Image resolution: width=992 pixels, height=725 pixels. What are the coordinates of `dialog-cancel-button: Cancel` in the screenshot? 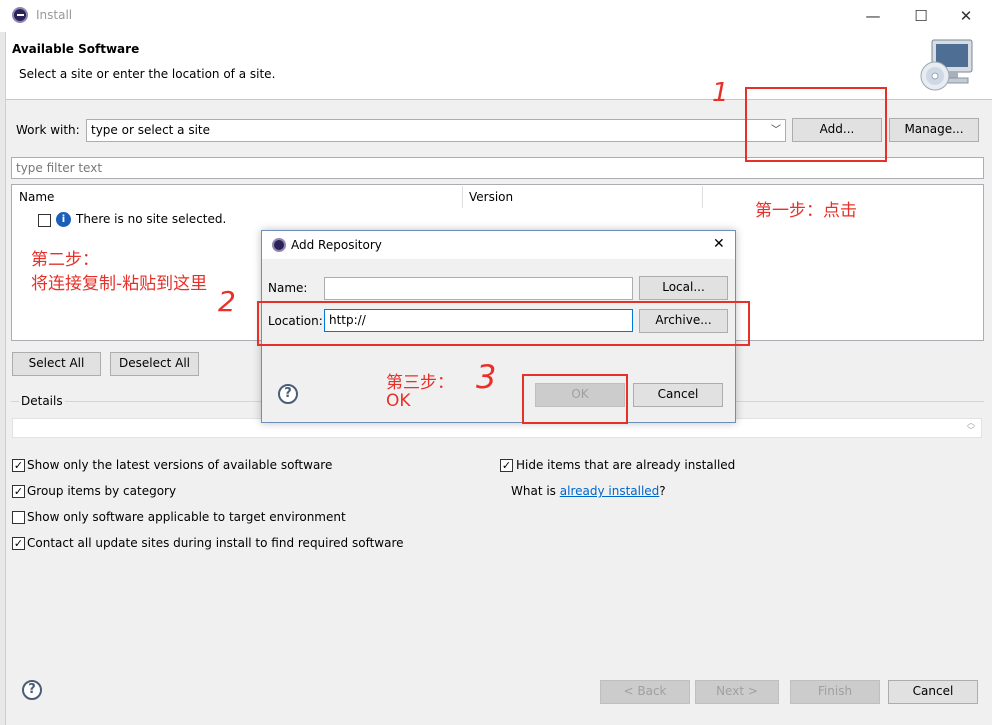 It's located at (678, 395).